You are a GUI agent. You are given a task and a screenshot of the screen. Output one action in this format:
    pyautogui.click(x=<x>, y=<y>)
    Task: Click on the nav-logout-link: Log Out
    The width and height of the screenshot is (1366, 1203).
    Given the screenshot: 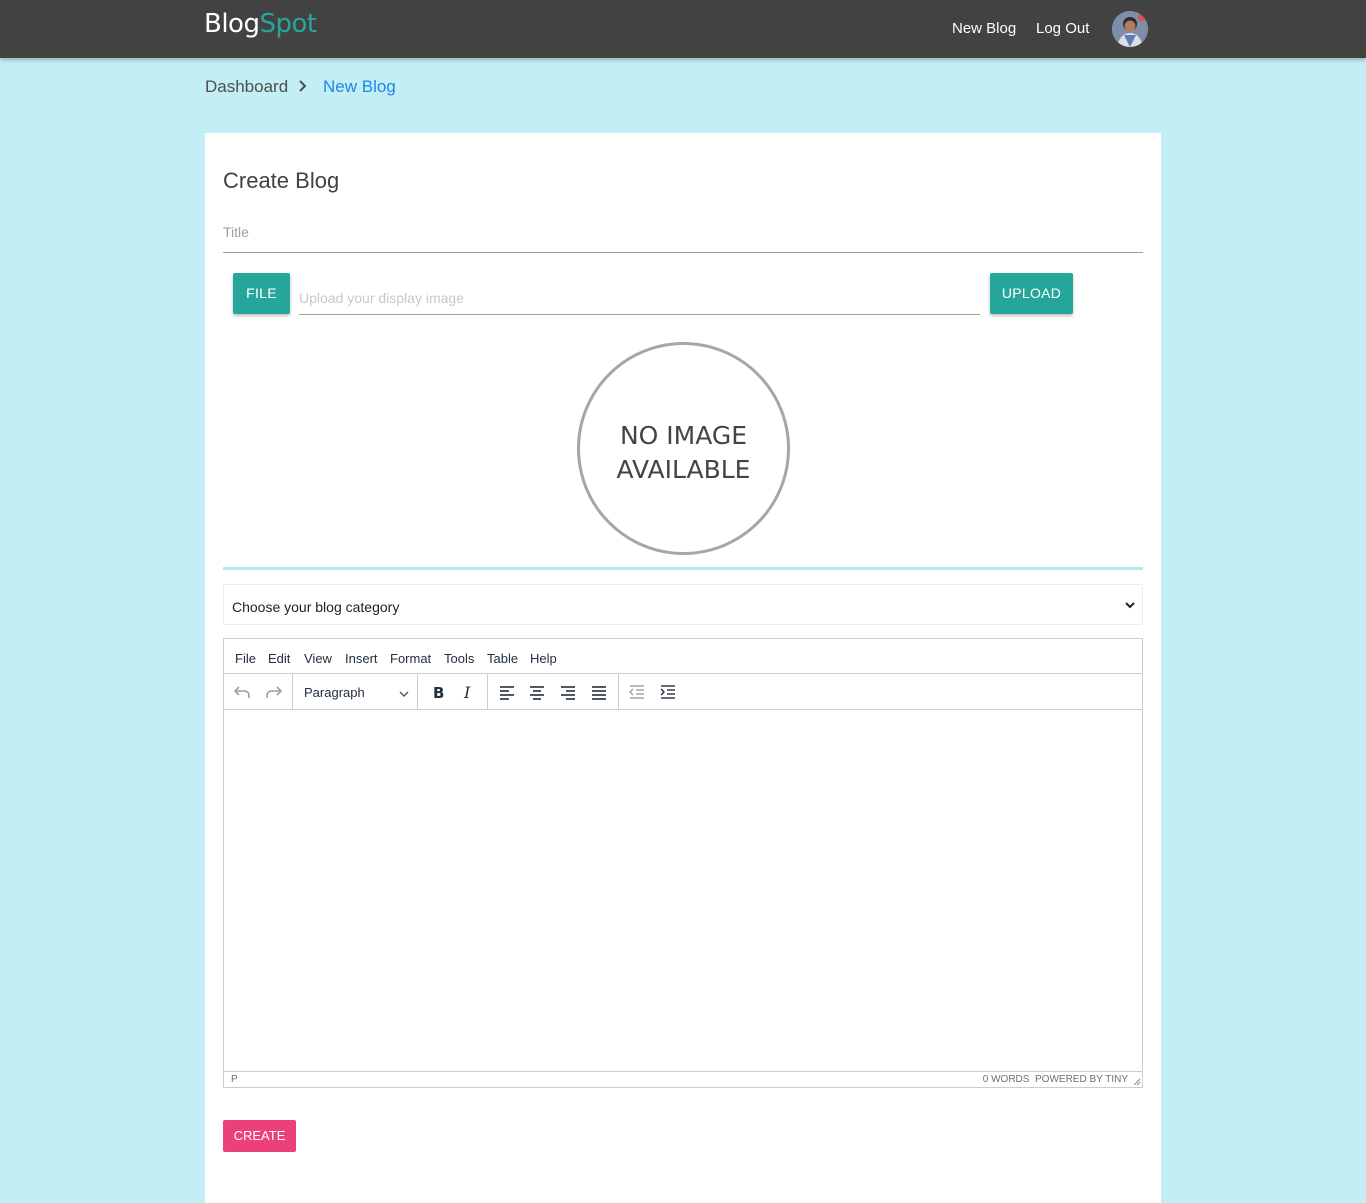 What is the action you would take?
    pyautogui.click(x=1062, y=28)
    